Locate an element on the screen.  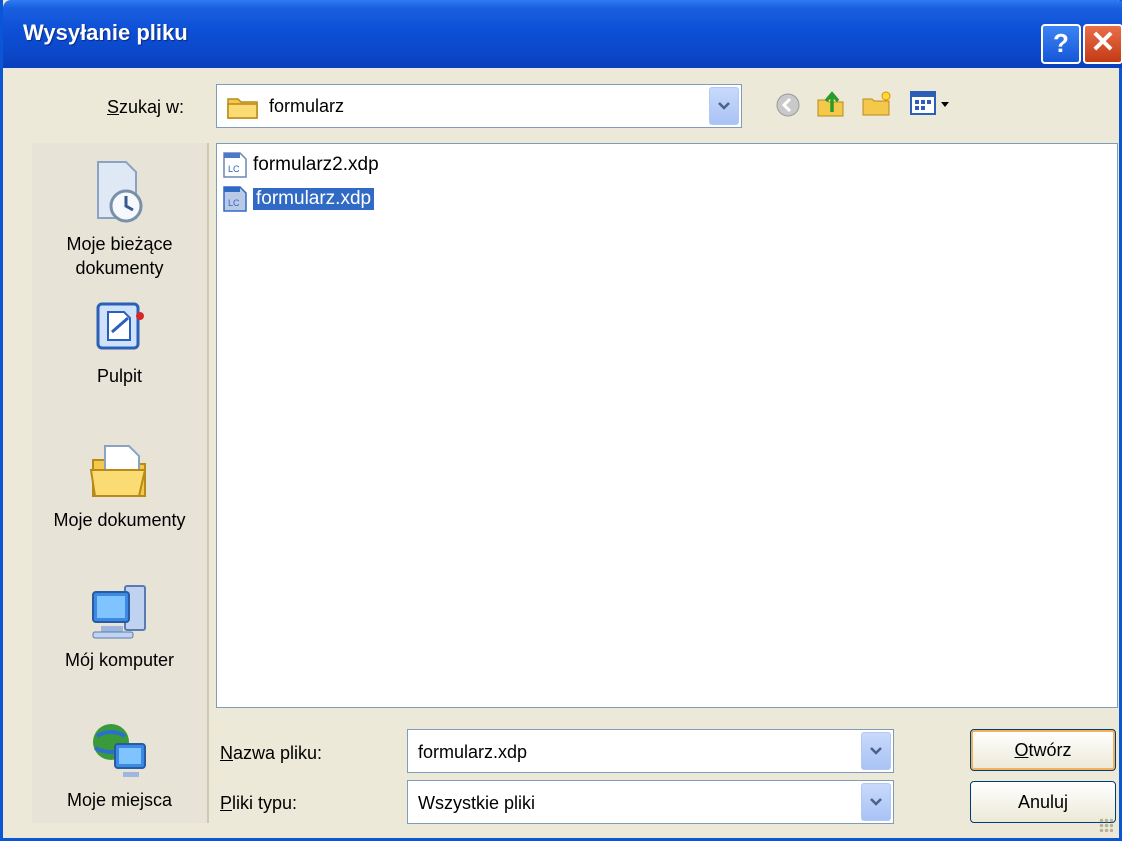
filetype-value: Wszystkie pliki is located at coordinates (477, 803).